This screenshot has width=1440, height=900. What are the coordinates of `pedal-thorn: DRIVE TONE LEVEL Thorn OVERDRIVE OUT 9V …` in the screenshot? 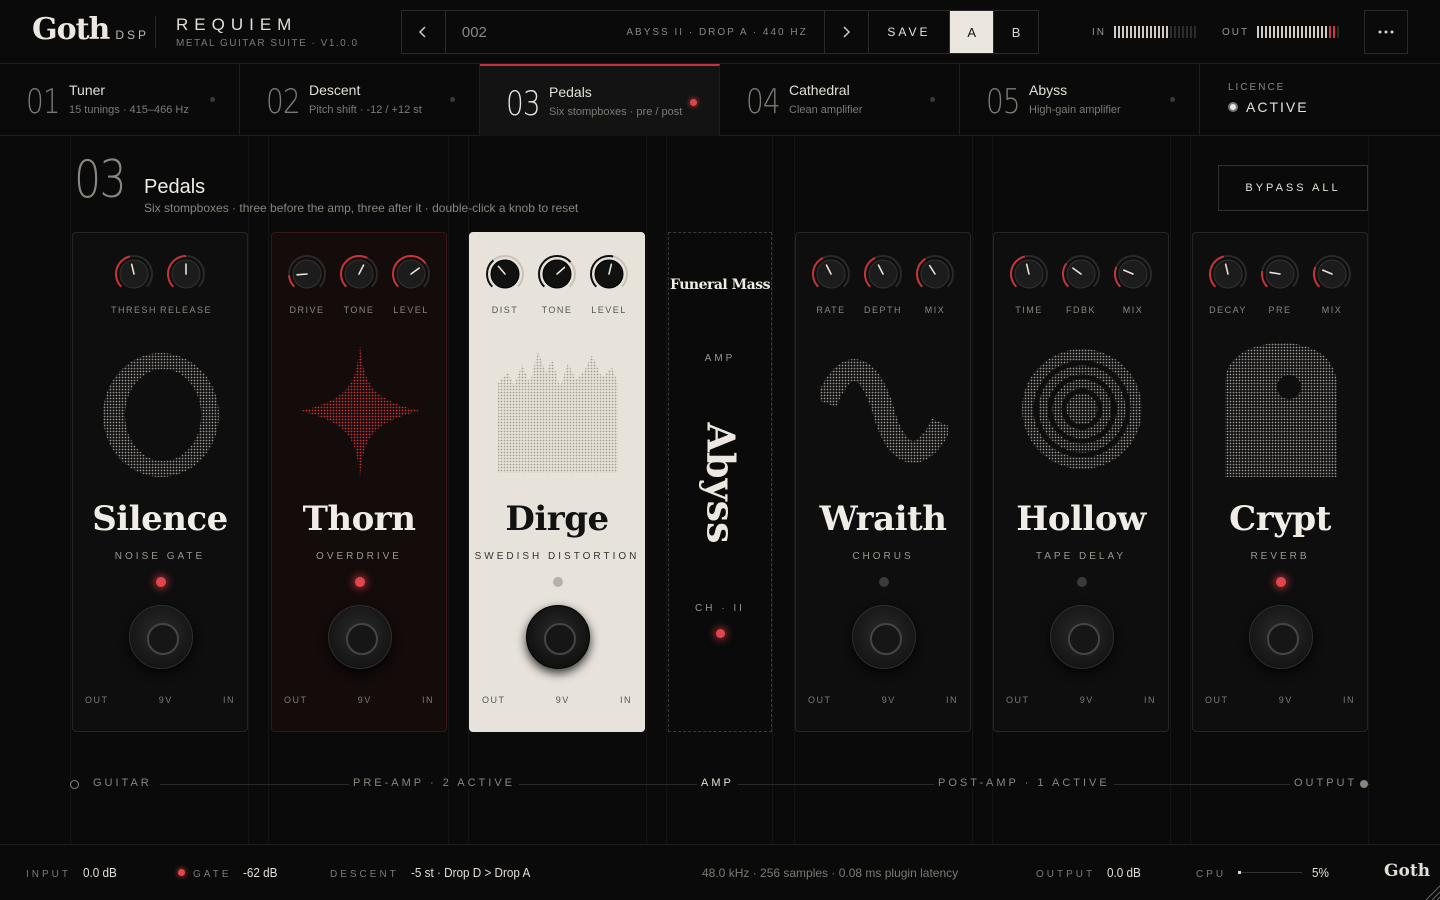 It's located at (359, 482).